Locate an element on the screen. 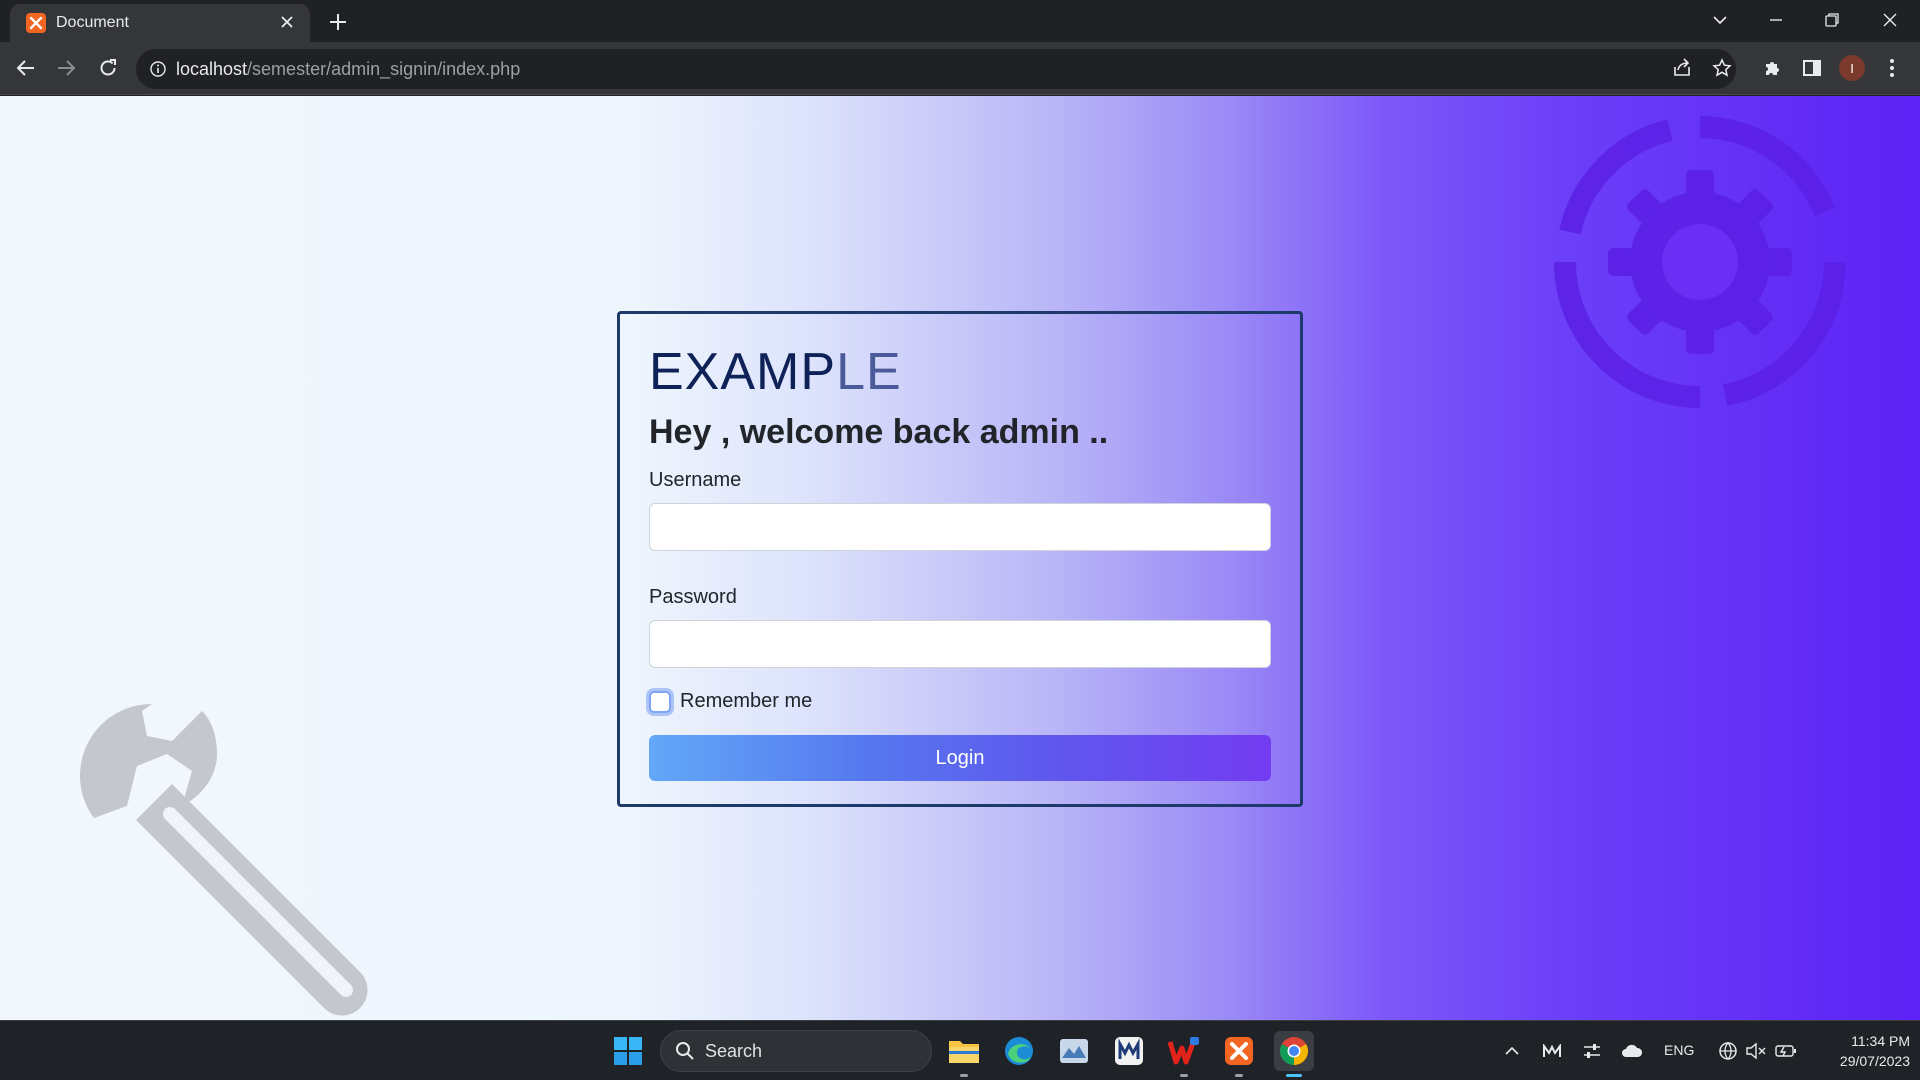 The width and height of the screenshot is (1920, 1080). minimize-icon is located at coordinates (1776, 20).